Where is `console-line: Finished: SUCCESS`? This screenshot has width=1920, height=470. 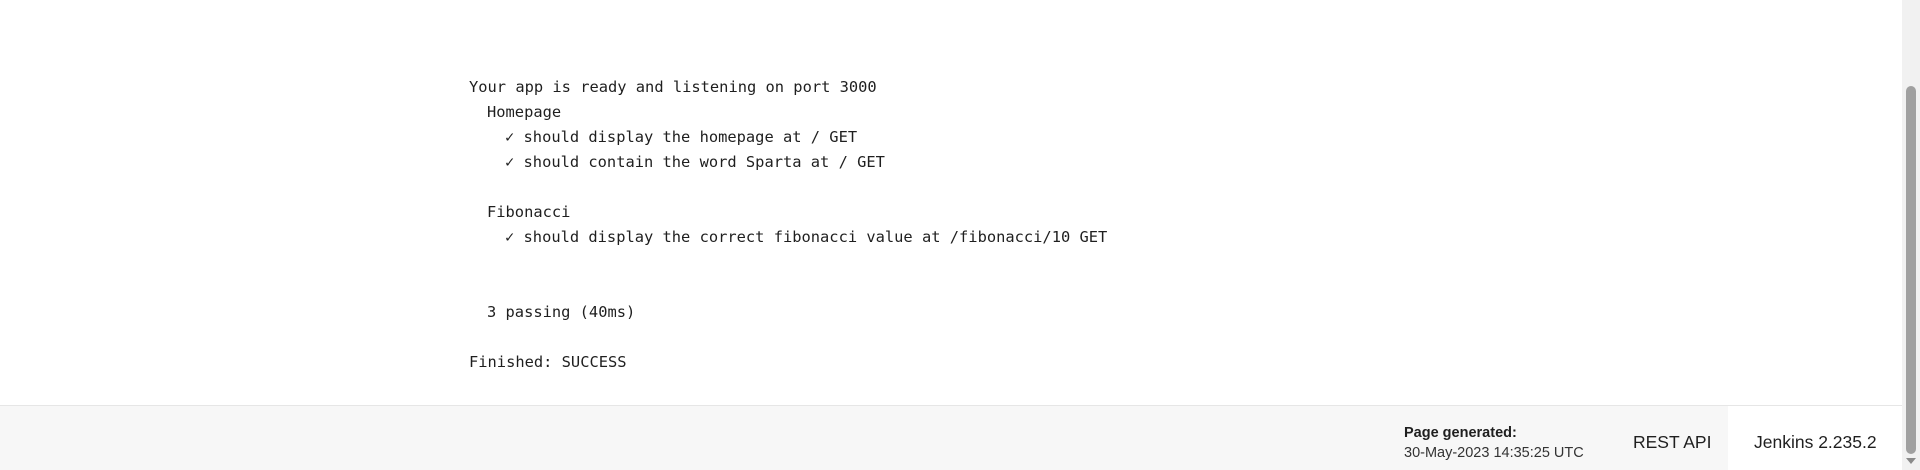 console-line: Finished: SUCCESS is located at coordinates (548, 362).